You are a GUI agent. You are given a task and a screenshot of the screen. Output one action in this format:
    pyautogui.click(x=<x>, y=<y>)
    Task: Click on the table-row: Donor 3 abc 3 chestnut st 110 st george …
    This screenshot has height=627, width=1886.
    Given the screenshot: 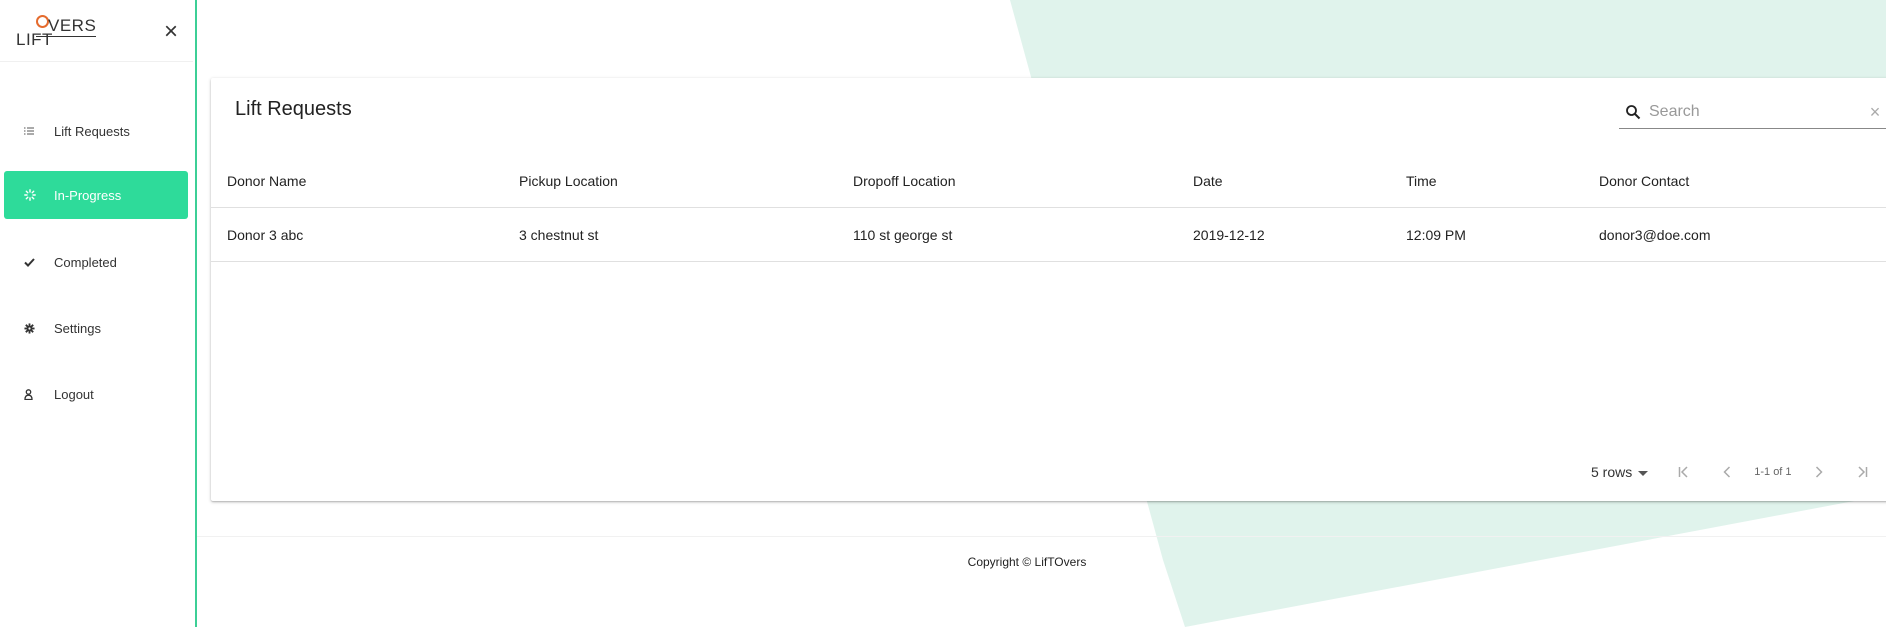 What is the action you would take?
    pyautogui.click(x=1048, y=235)
    